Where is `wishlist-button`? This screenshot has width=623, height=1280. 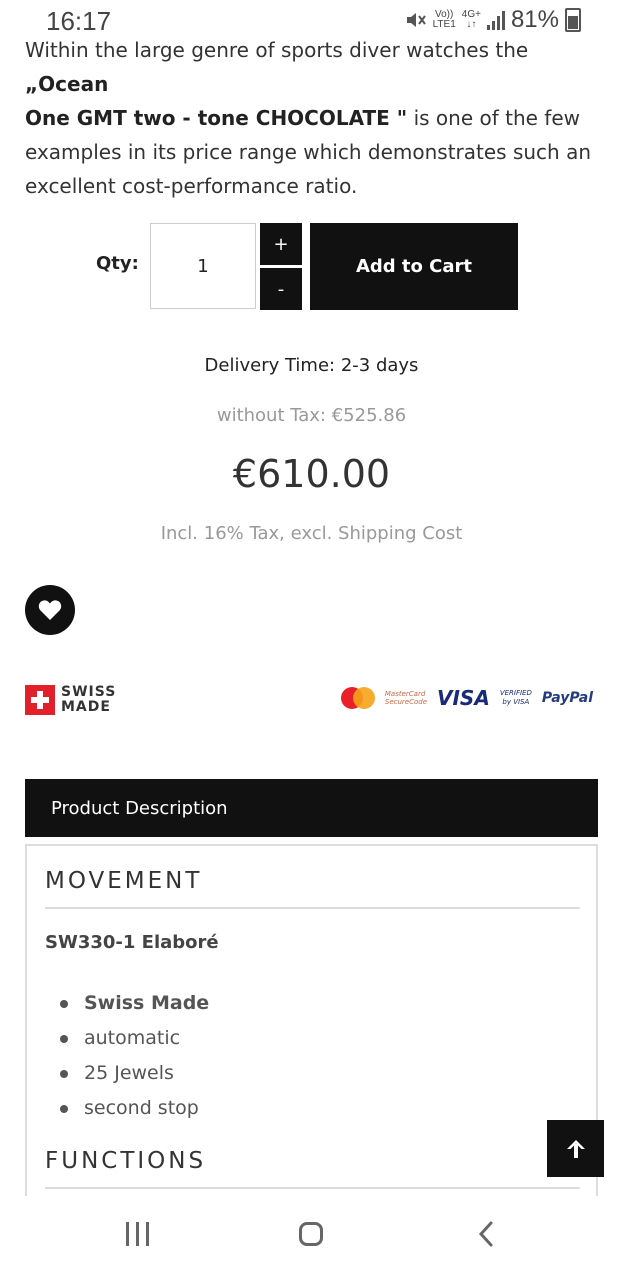
wishlist-button is located at coordinates (50, 610).